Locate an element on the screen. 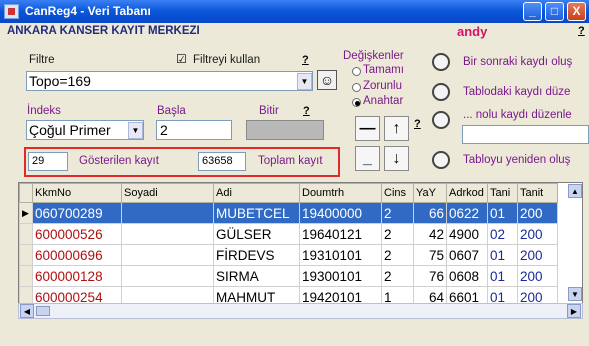  index-help-button: ? is located at coordinates (306, 111).